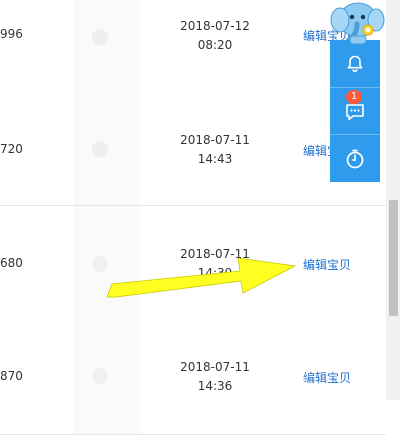  I want to click on bell-icon, so click(355, 63).